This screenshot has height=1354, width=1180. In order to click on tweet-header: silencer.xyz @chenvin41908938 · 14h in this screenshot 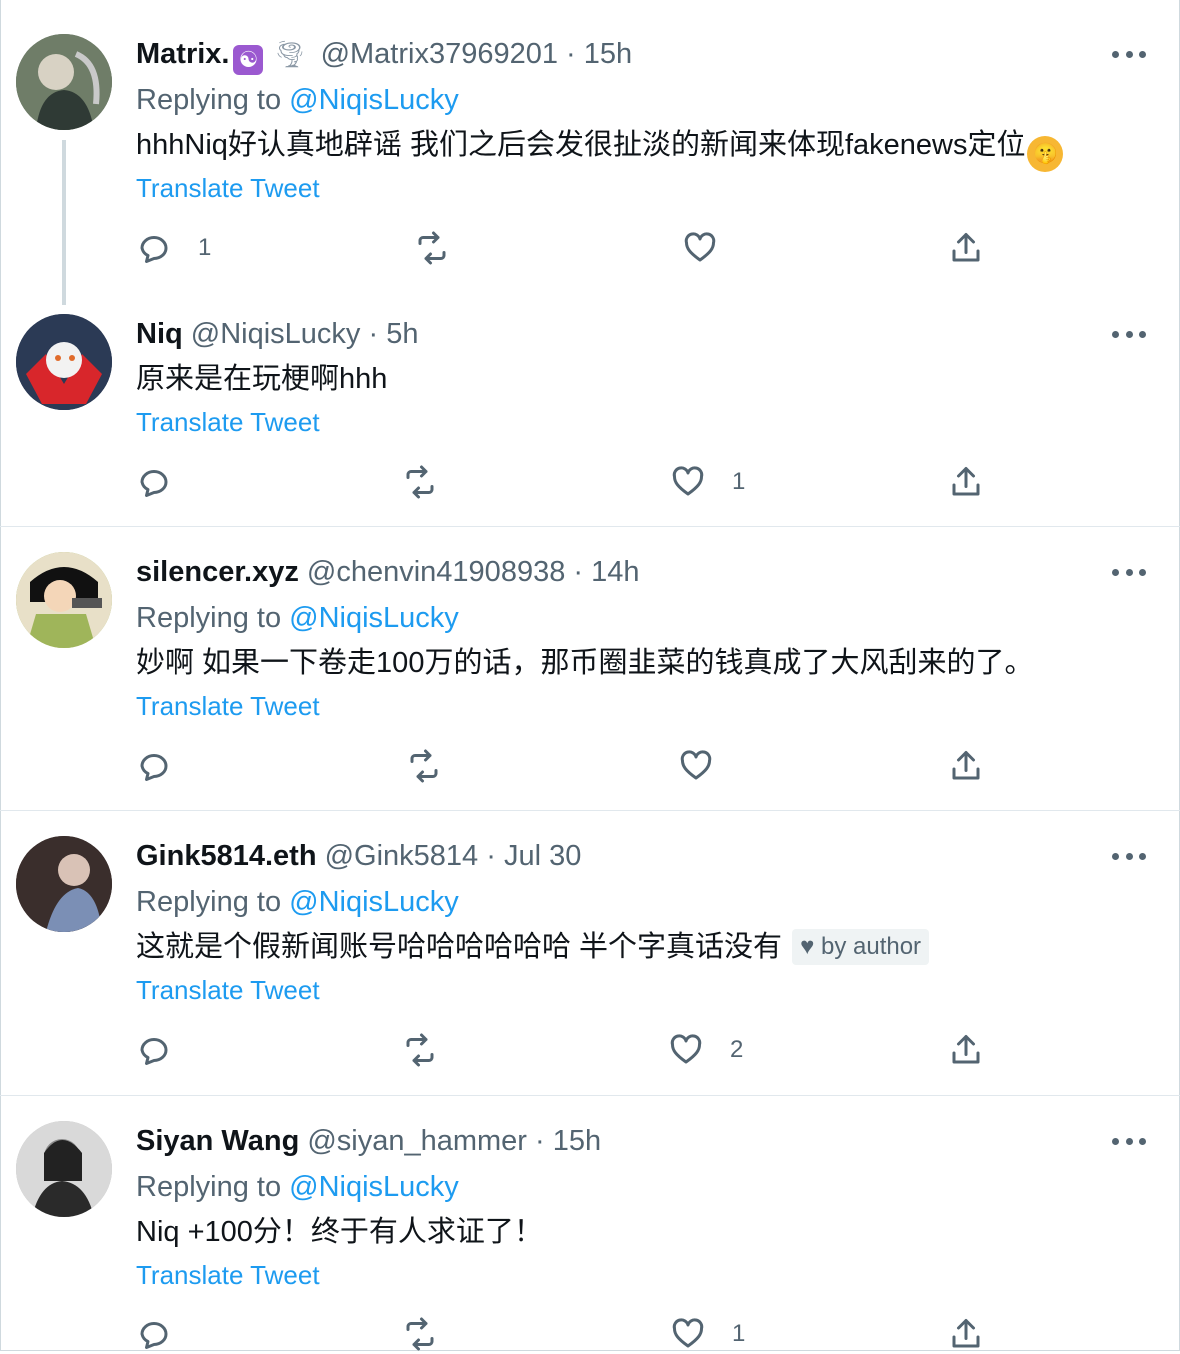, I will do `click(388, 572)`.